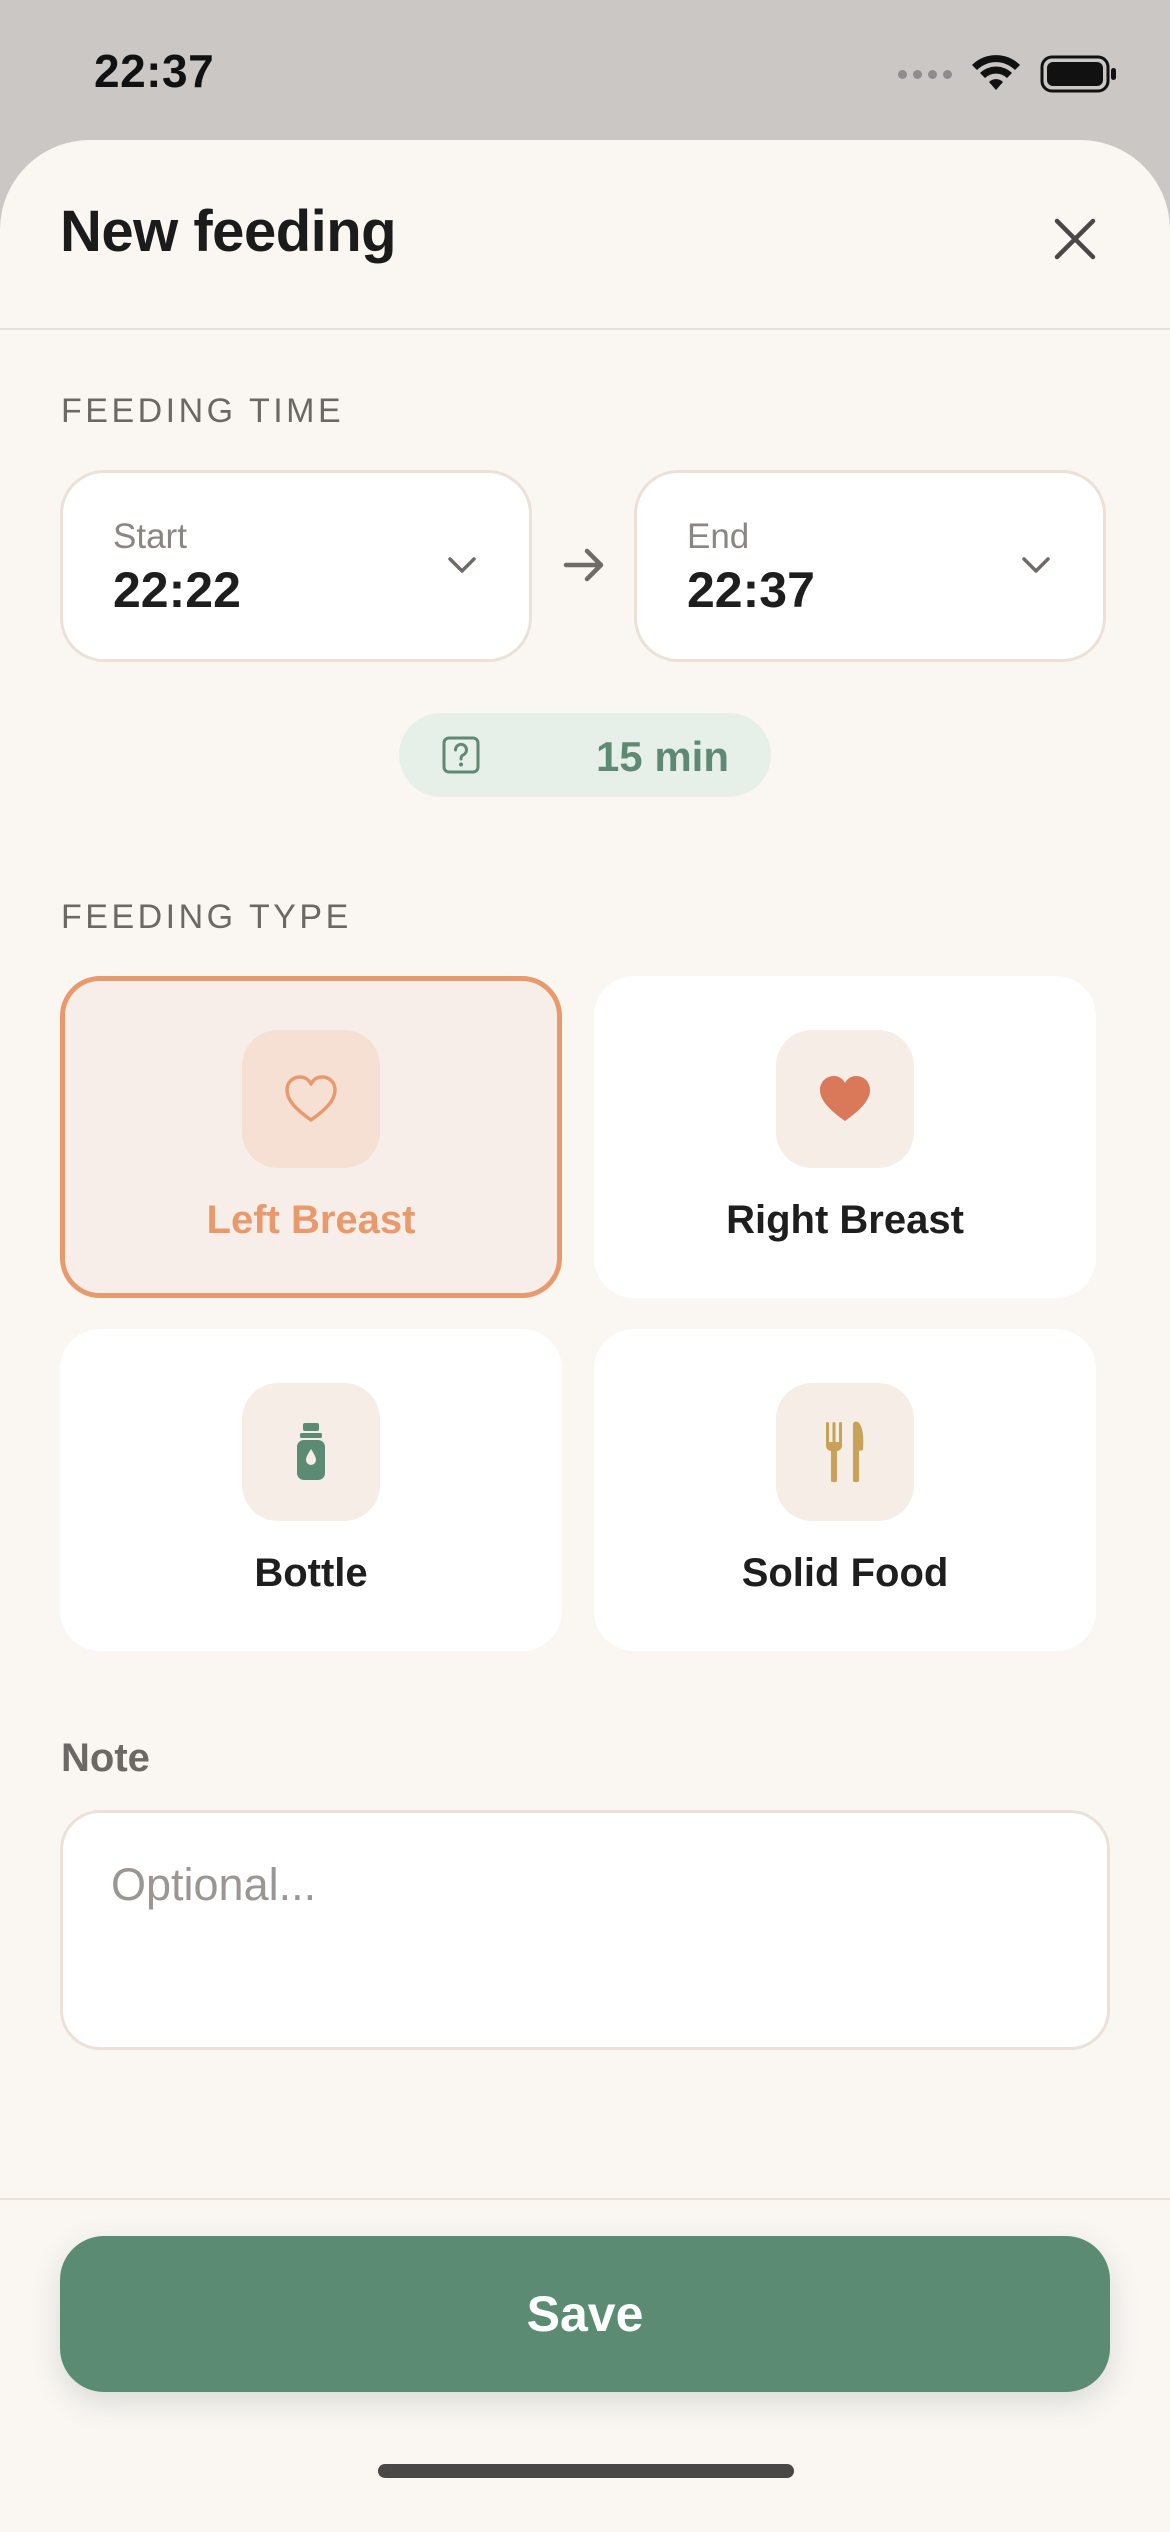 The width and height of the screenshot is (1170, 2532). I want to click on bottle-icon, so click(311, 1451).